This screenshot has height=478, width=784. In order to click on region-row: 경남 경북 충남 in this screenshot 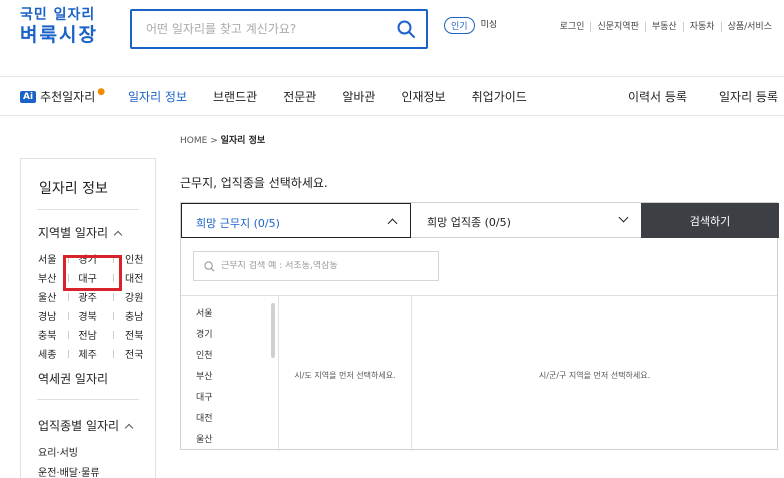, I will do `click(93, 315)`.